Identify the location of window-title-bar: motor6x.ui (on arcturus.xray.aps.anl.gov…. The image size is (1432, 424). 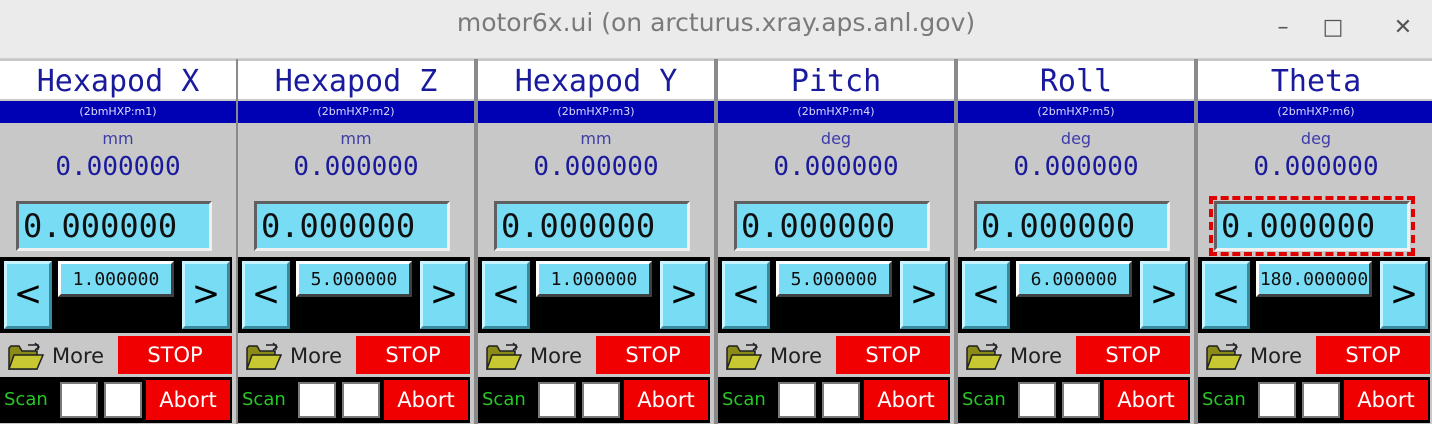
(716, 29).